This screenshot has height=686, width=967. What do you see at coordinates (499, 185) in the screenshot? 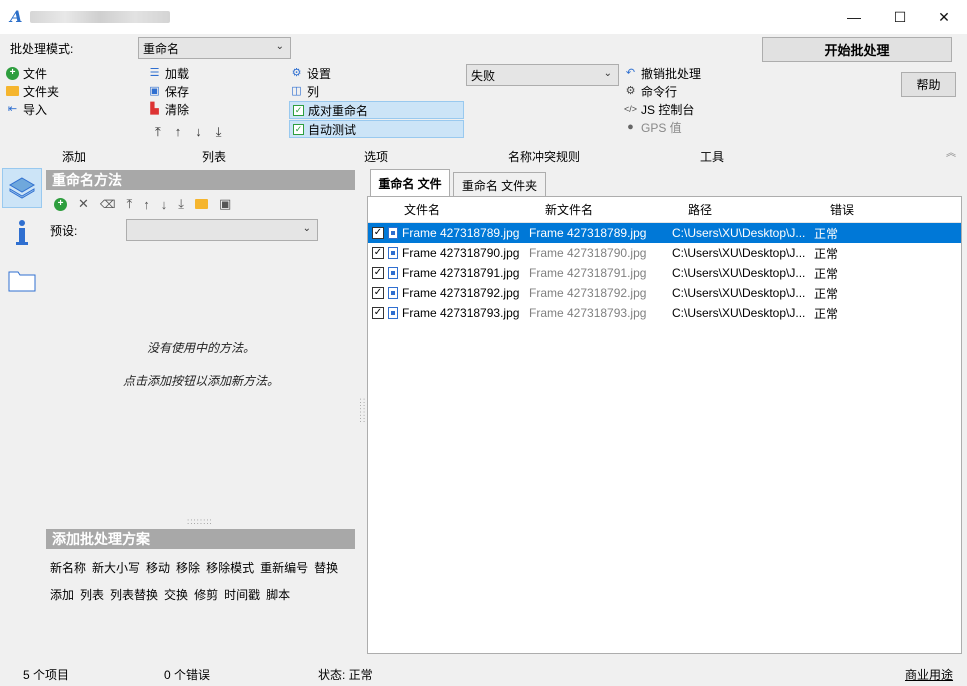
I see `tab-rename-folders: 重命名 文件夹` at bounding box center [499, 185].